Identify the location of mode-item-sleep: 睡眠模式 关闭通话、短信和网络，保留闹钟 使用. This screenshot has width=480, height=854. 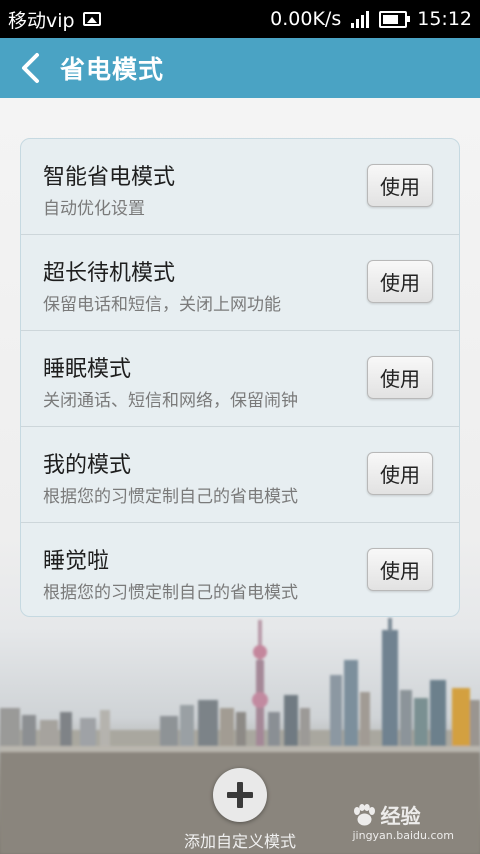
(240, 379).